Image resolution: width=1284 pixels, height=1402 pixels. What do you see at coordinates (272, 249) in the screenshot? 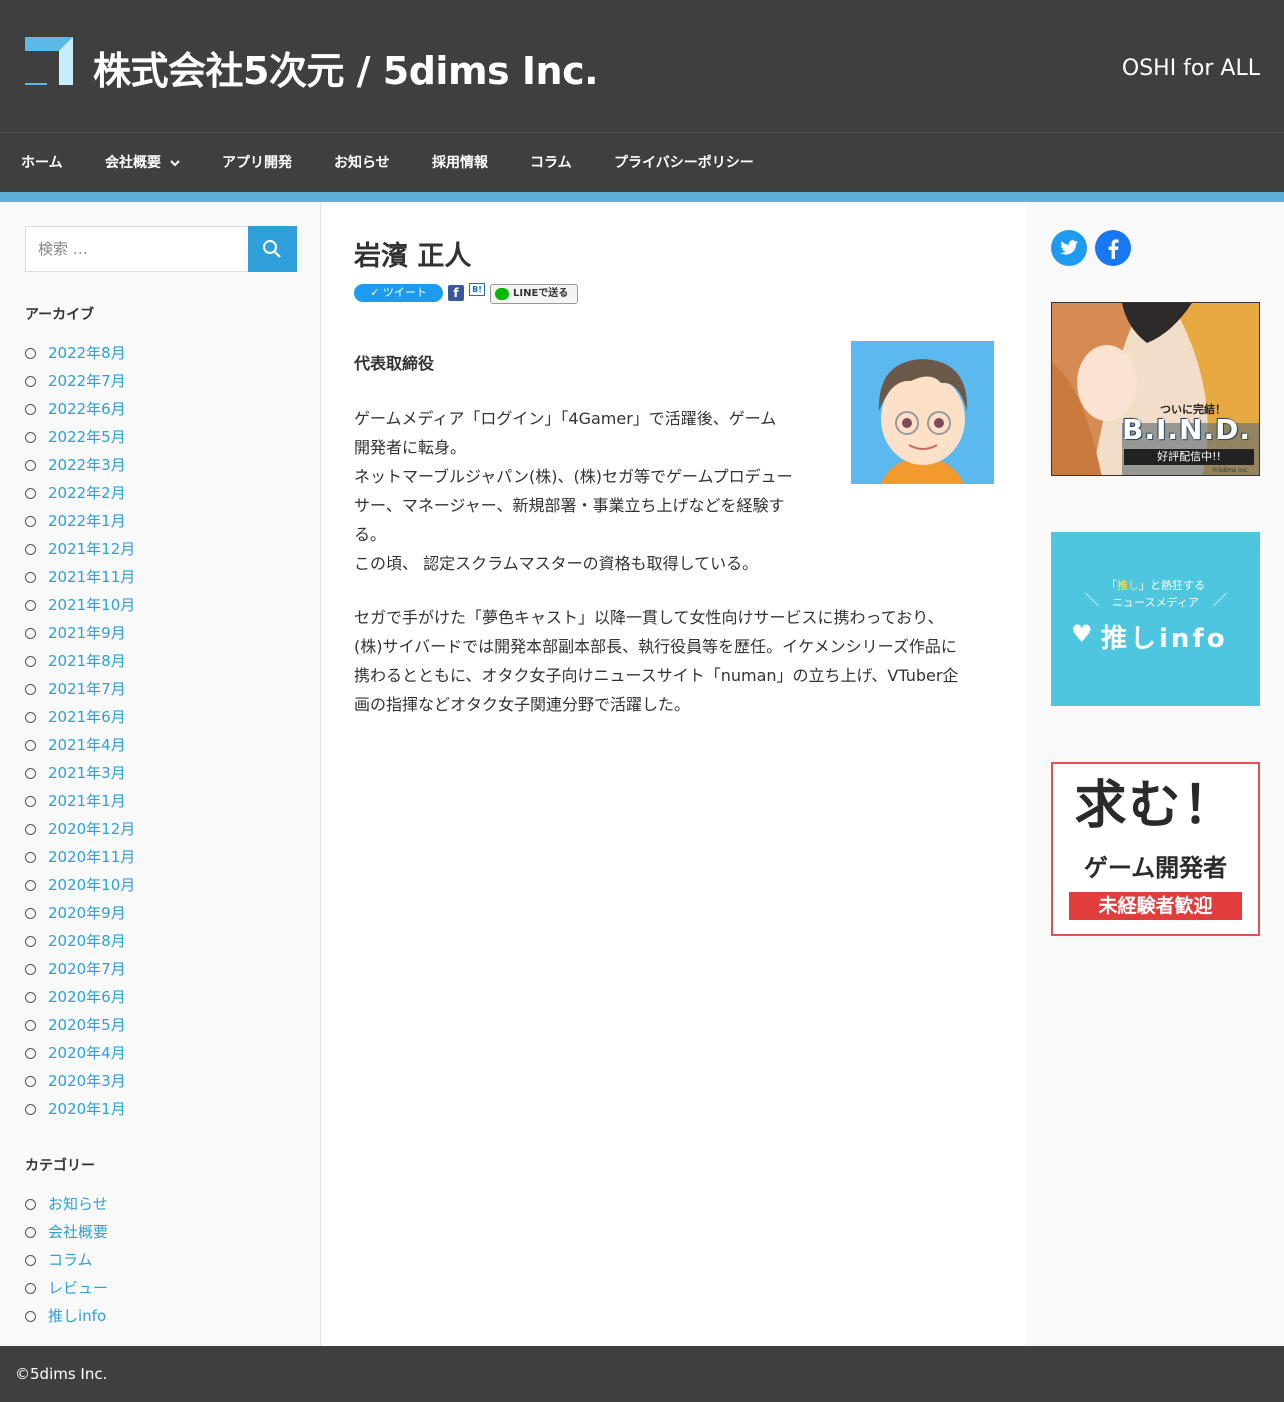
I see `search-button` at bounding box center [272, 249].